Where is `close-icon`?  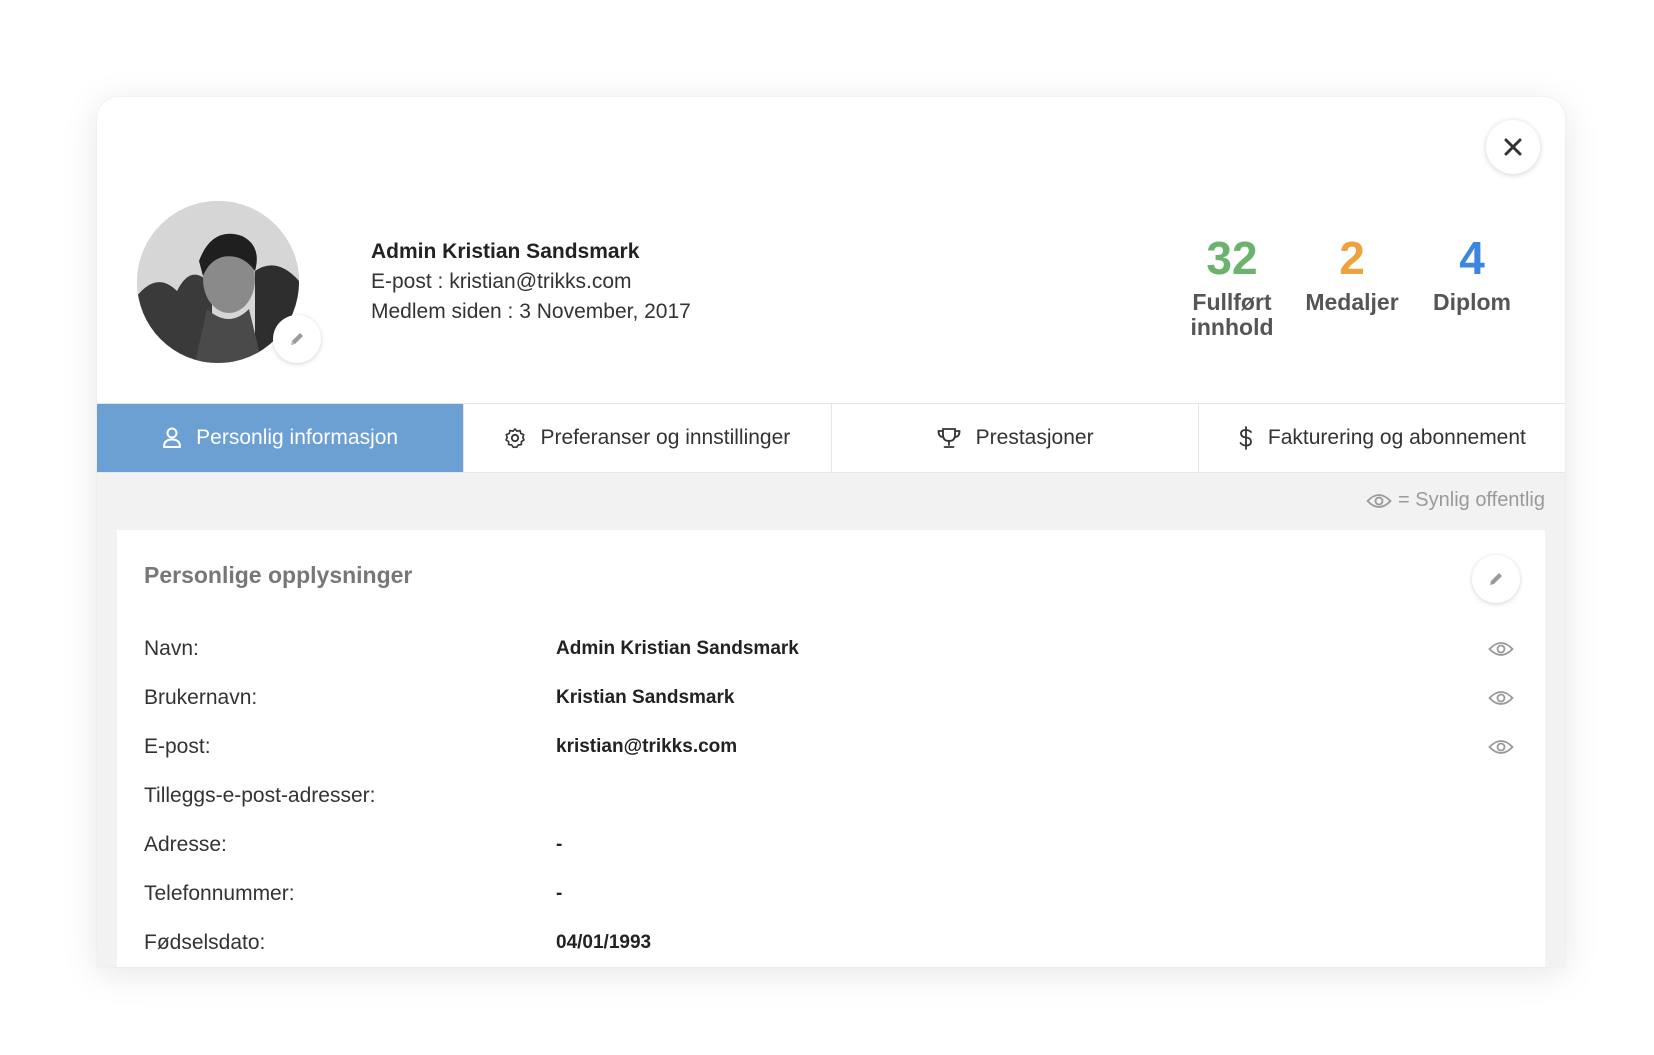
close-icon is located at coordinates (1513, 147).